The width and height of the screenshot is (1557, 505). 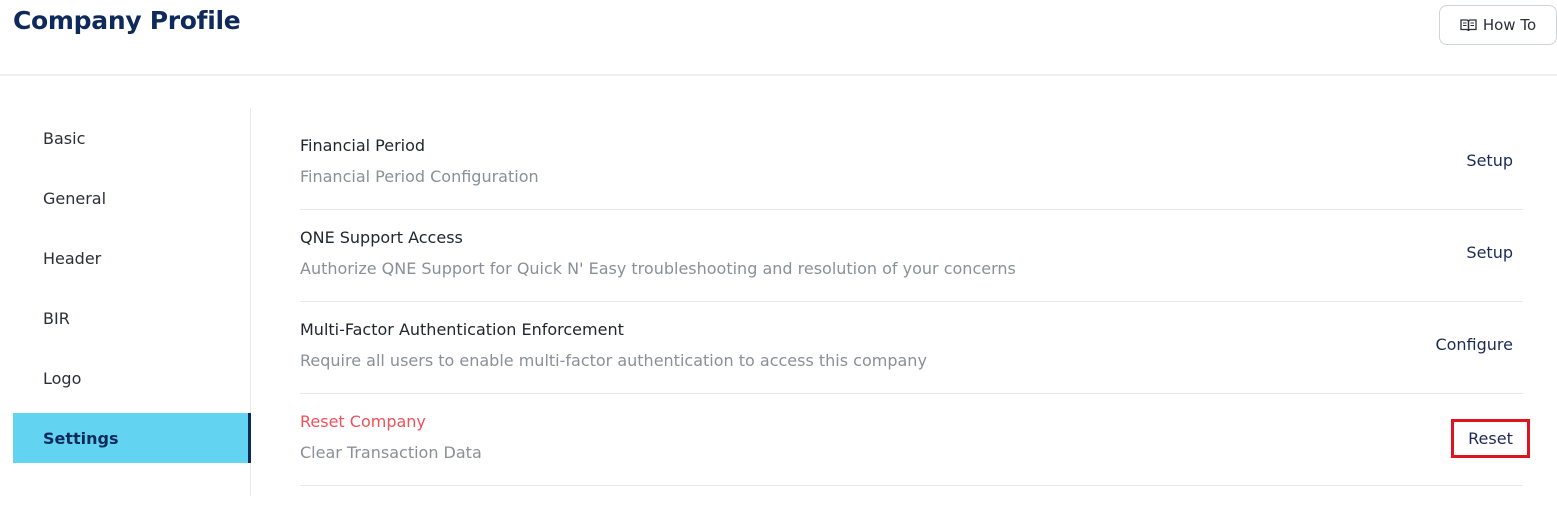 I want to click on qne-support-setup-link: Setup, so click(x=1489, y=252).